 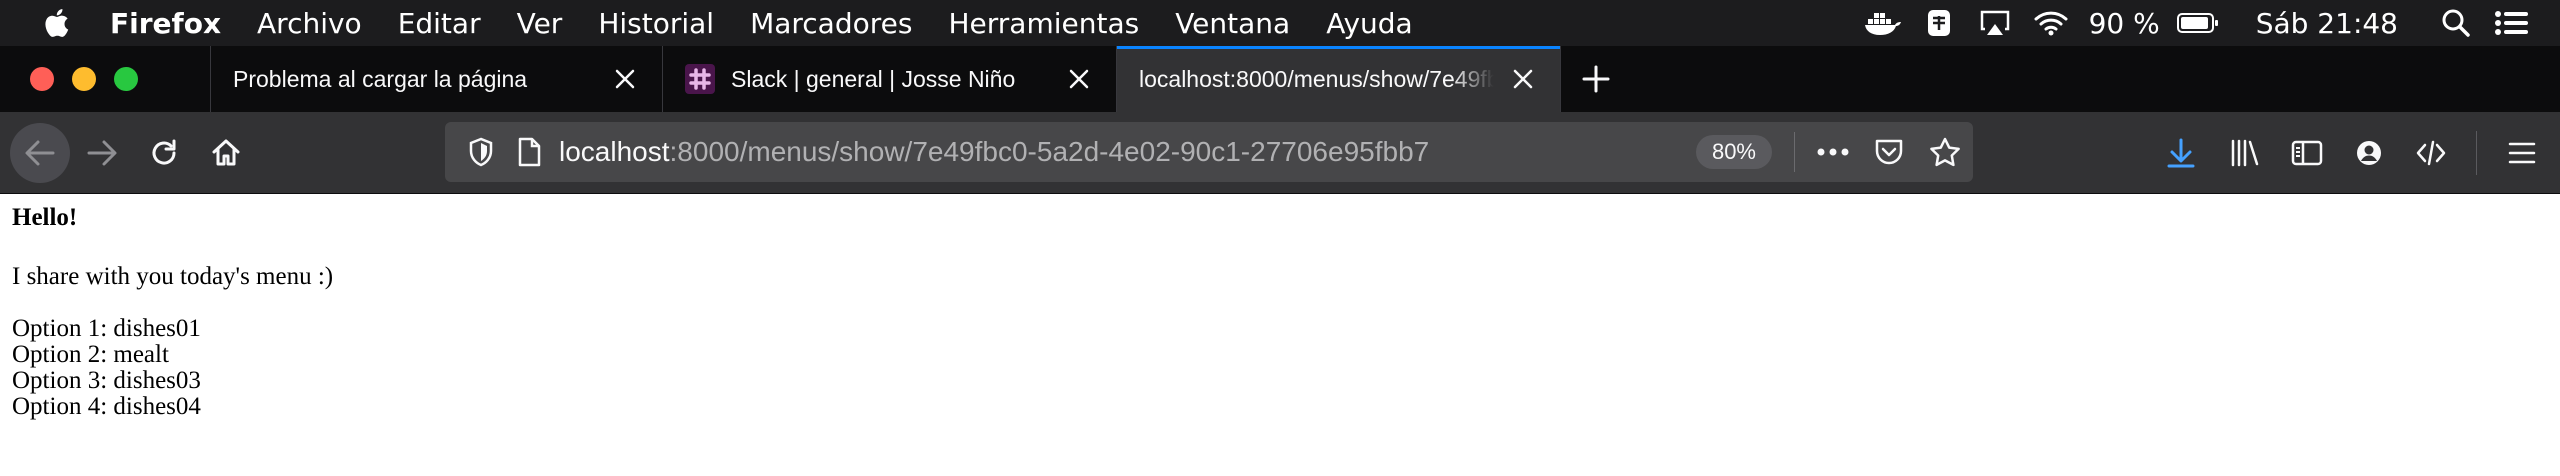 What do you see at coordinates (439, 23) in the screenshot?
I see `menu-editar: Editar` at bounding box center [439, 23].